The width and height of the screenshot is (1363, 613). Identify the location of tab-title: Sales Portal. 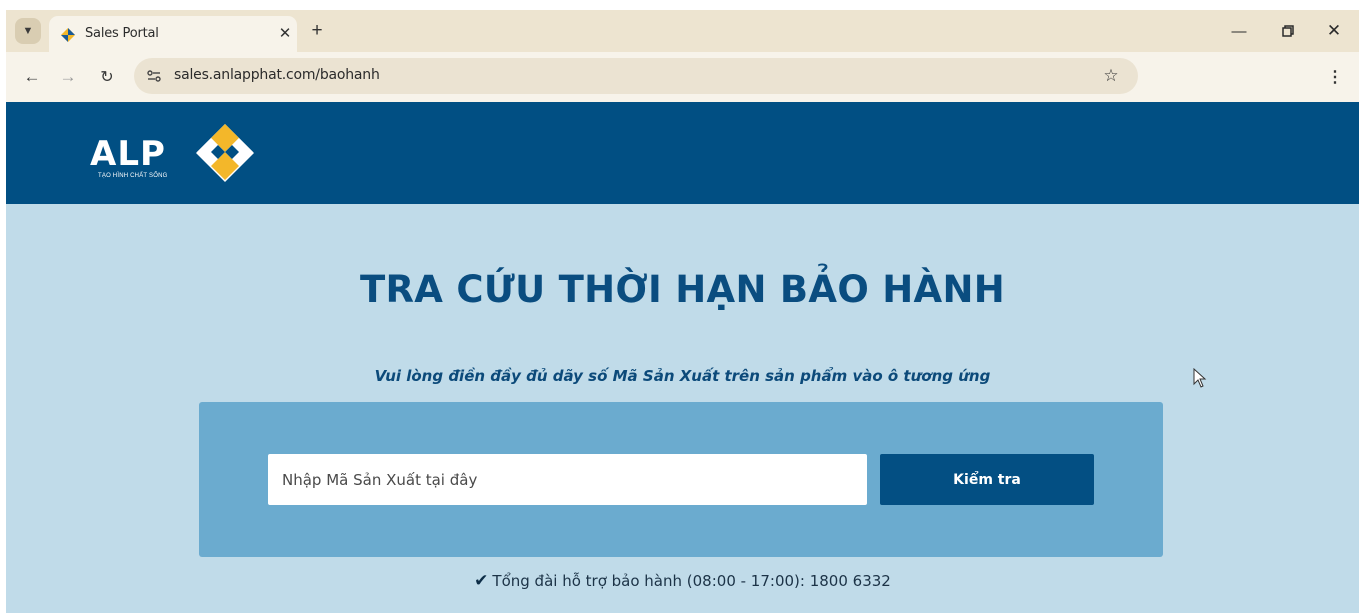
(122, 33).